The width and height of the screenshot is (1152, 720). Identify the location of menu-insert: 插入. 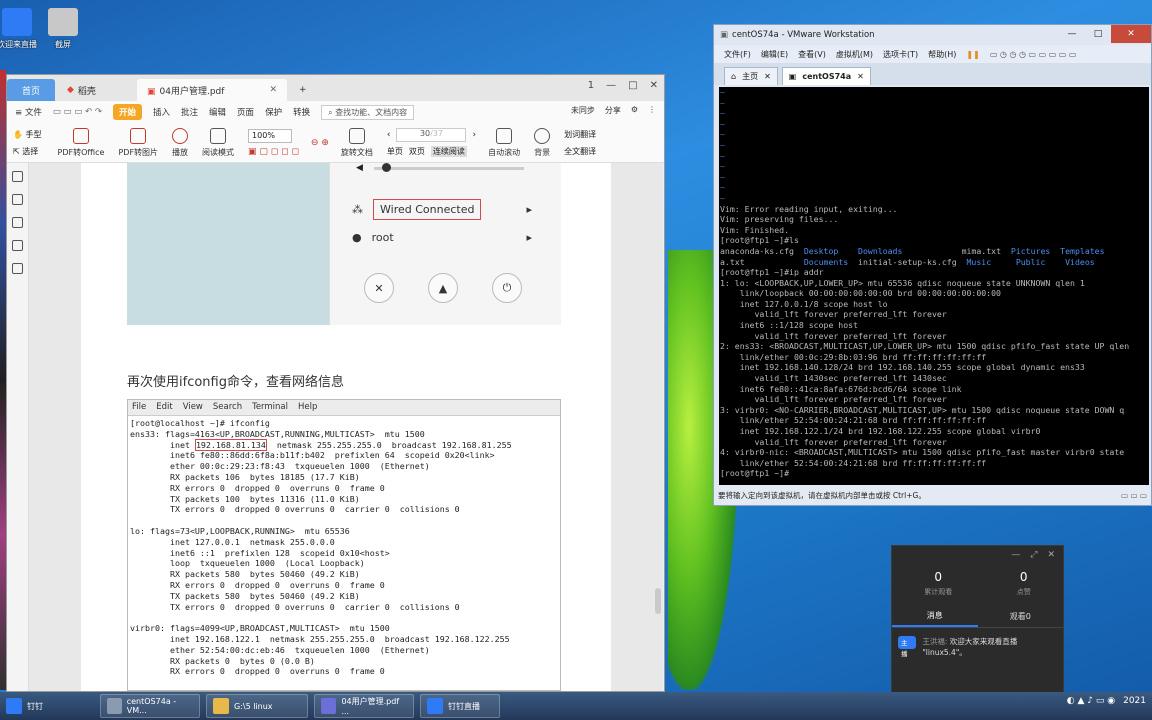
(161, 112).